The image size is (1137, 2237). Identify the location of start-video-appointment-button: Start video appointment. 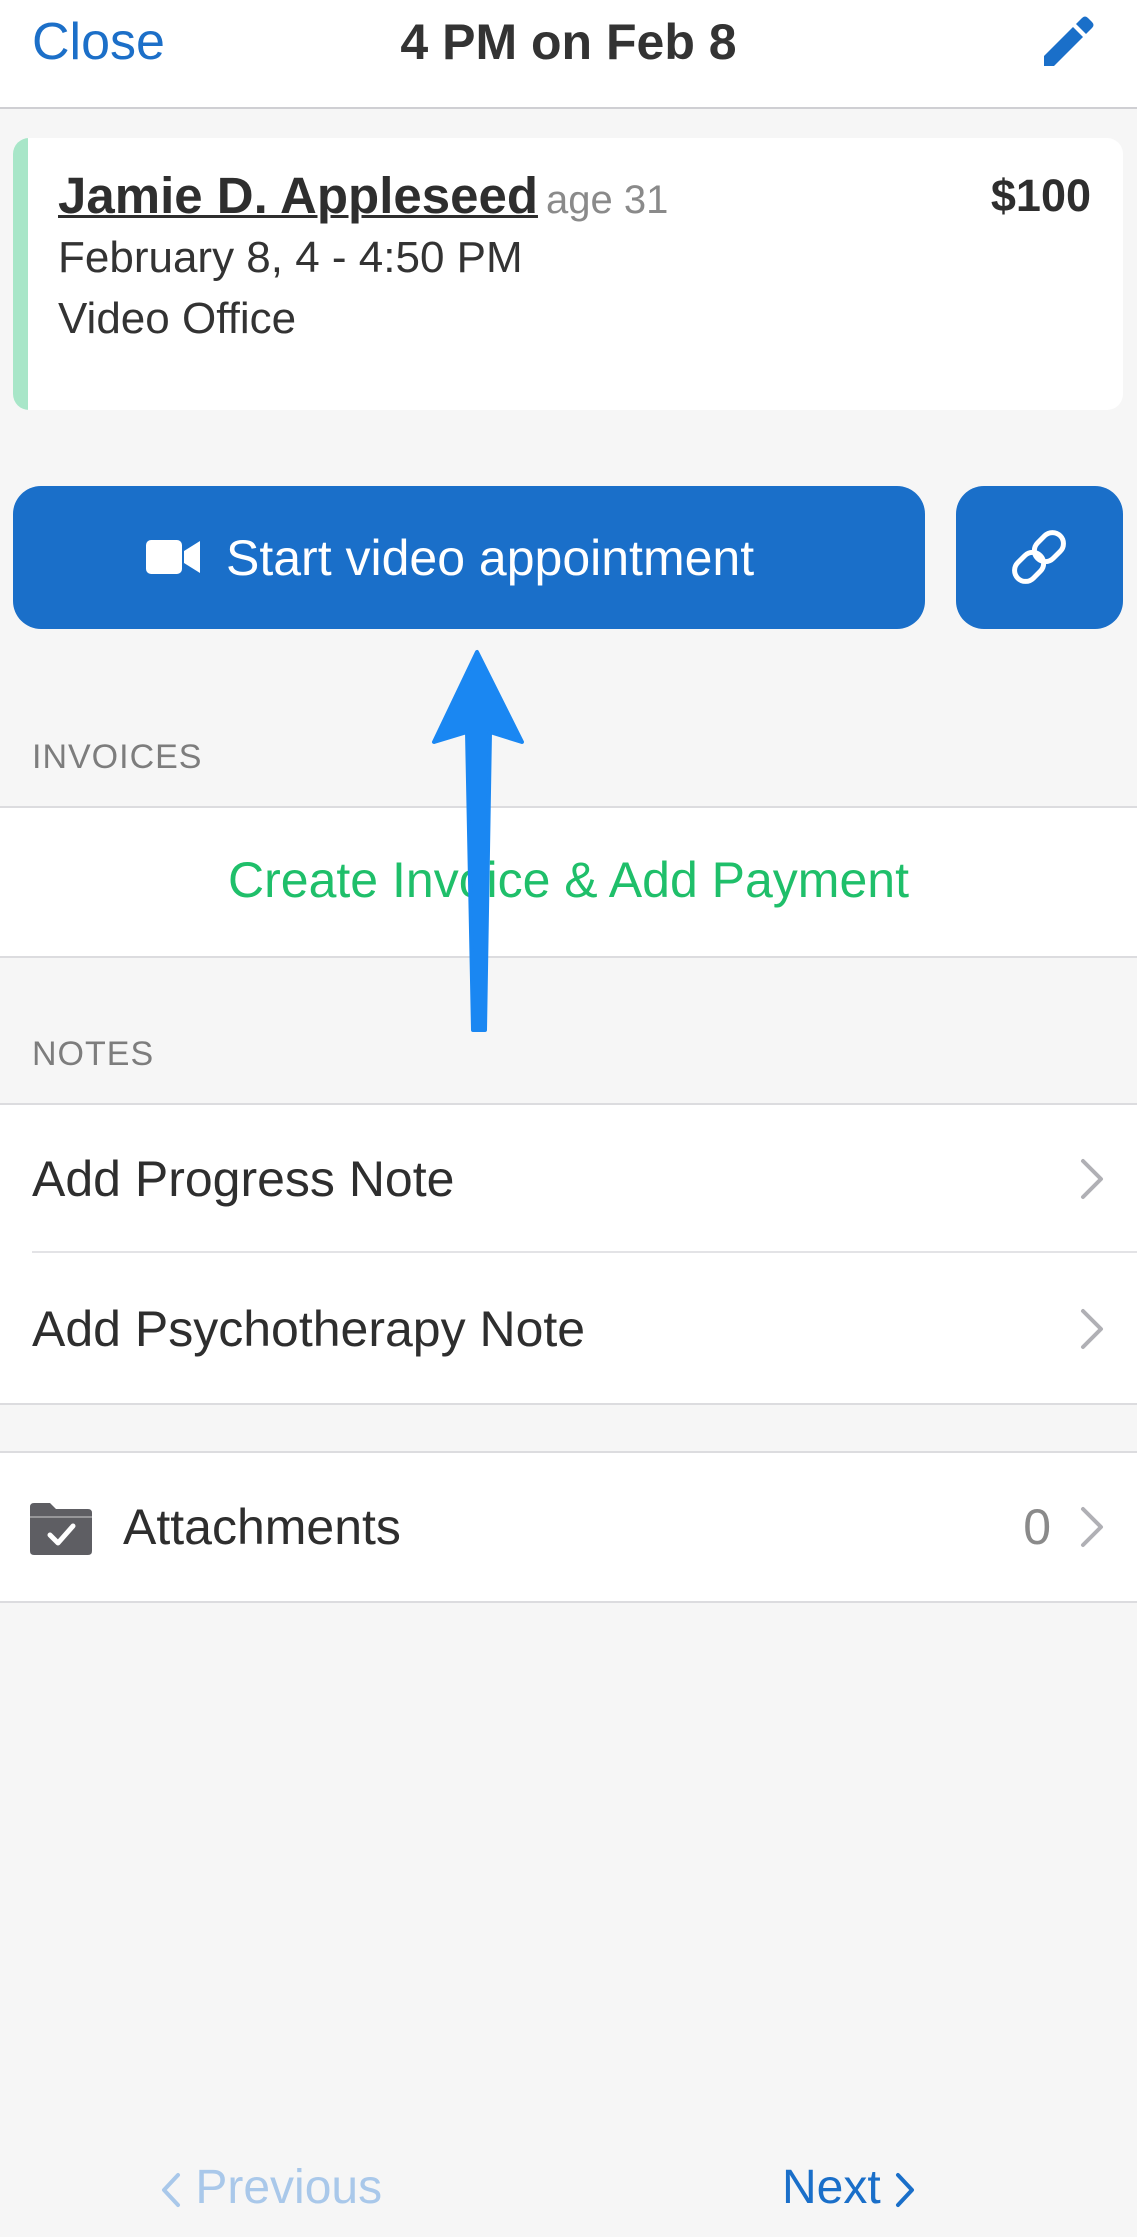
(469, 557).